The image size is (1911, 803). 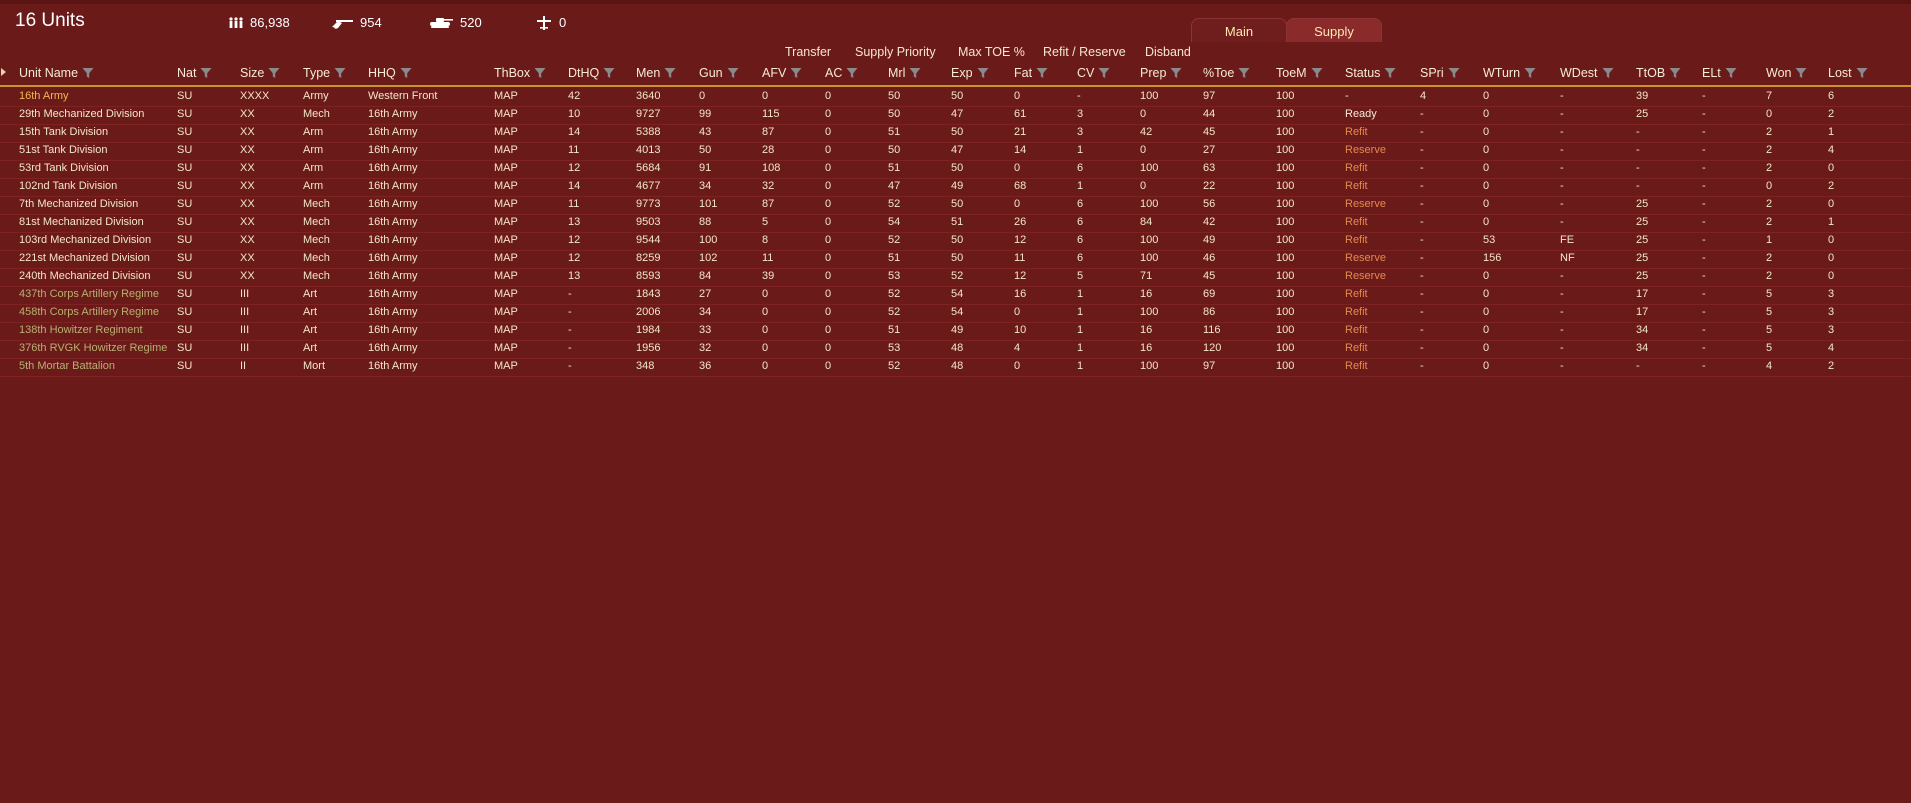 What do you see at coordinates (904, 73) in the screenshot?
I see `column-header-mrl: Mrl` at bounding box center [904, 73].